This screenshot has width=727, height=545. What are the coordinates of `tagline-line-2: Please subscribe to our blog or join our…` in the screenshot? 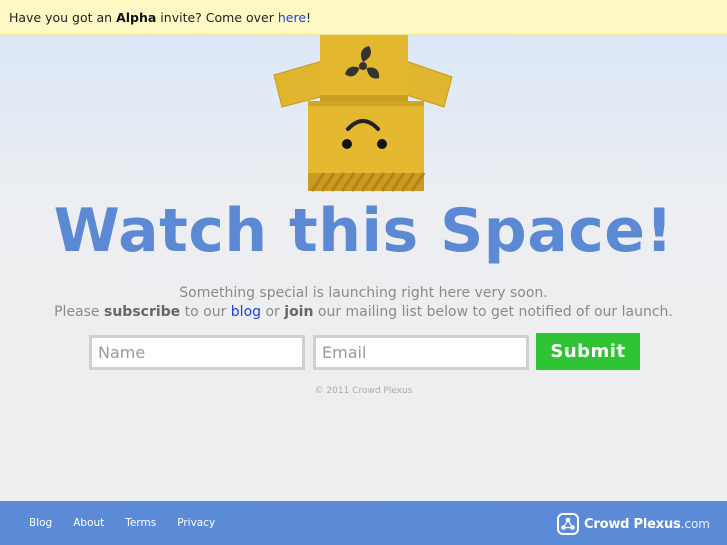 It's located at (363, 312).